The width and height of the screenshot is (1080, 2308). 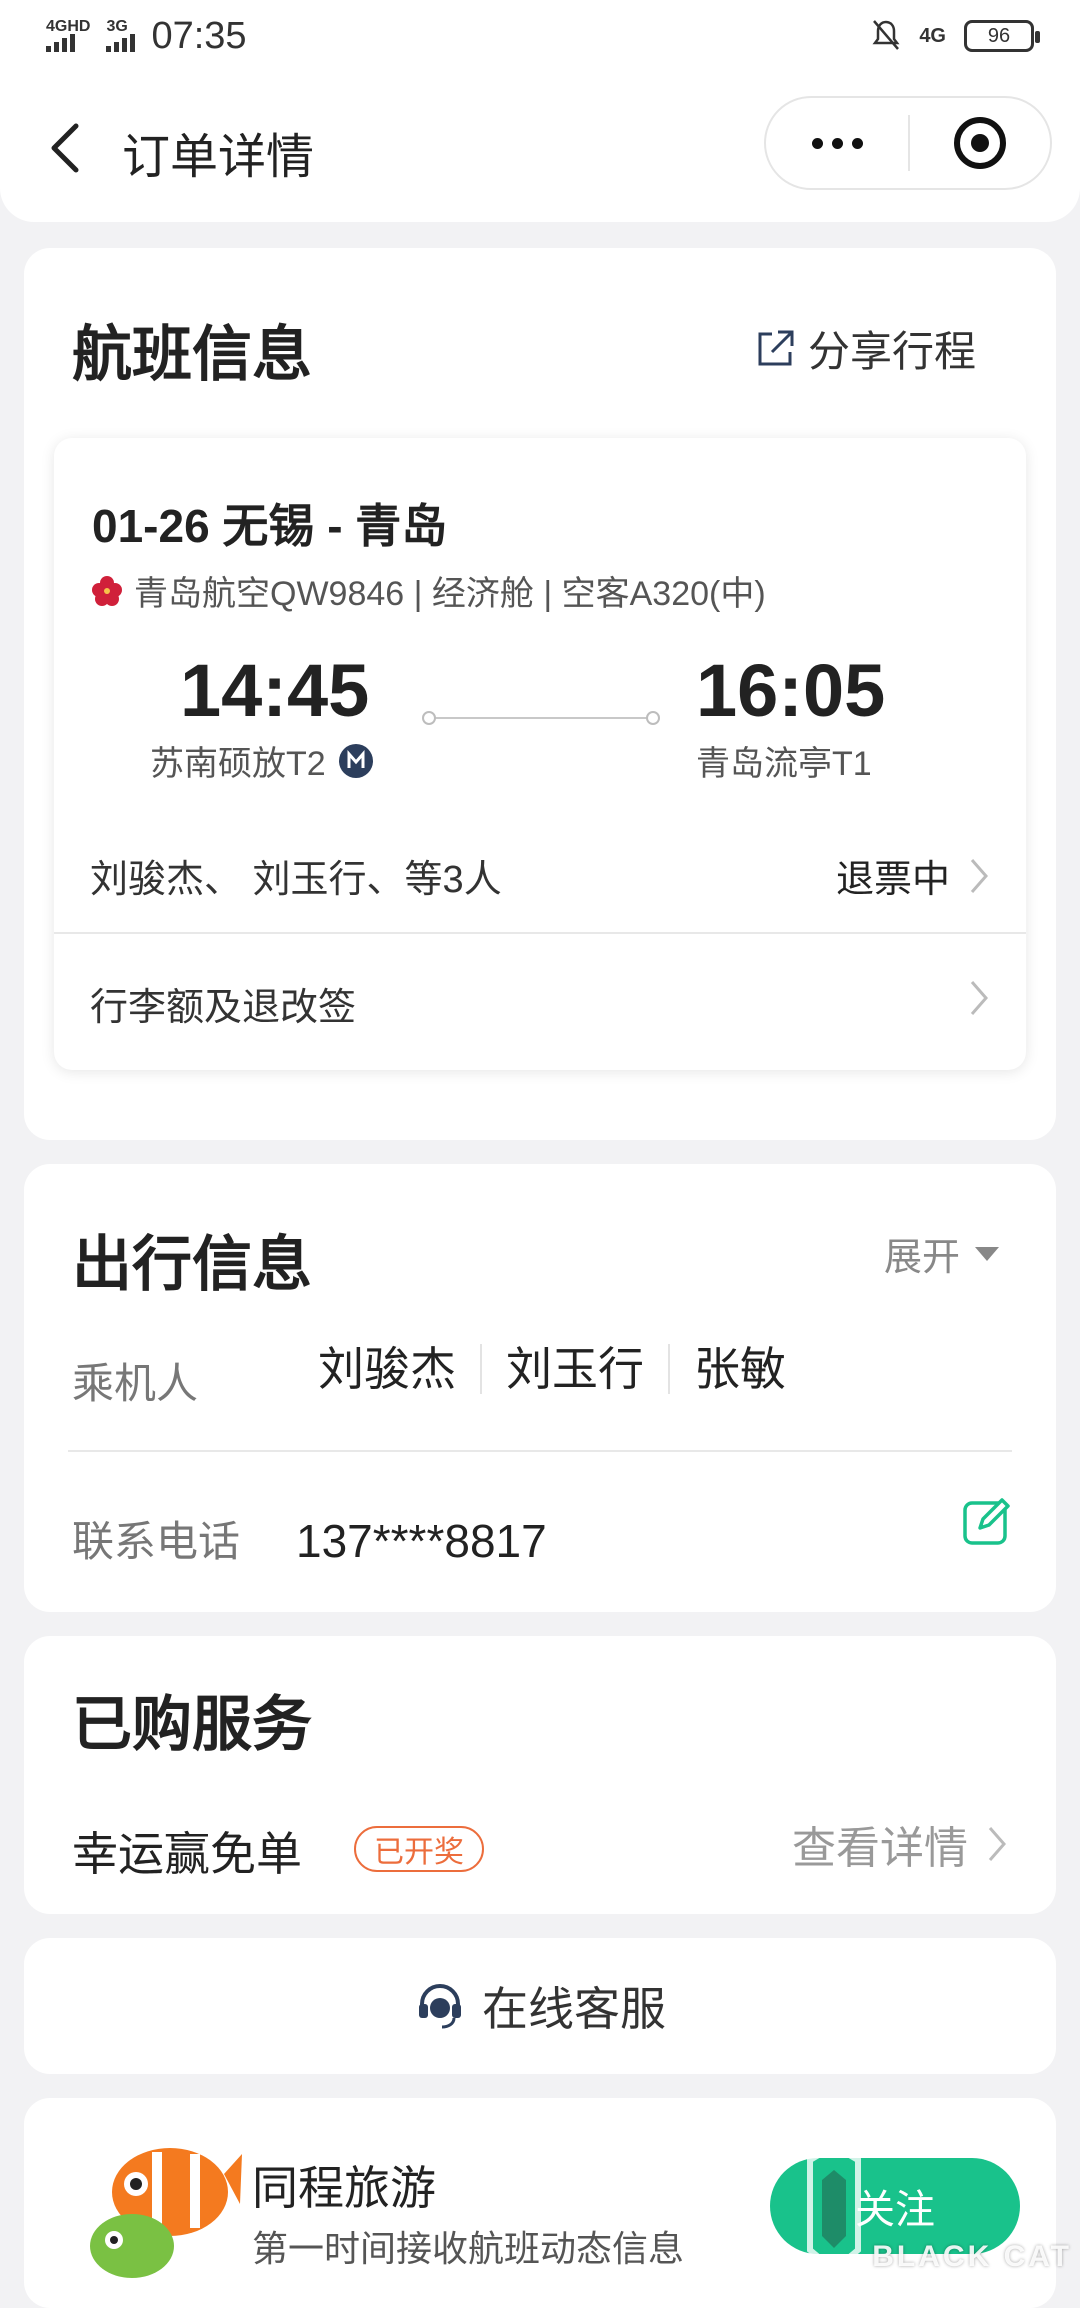 I want to click on online-support-label: 在线客服, so click(x=574, y=2009).